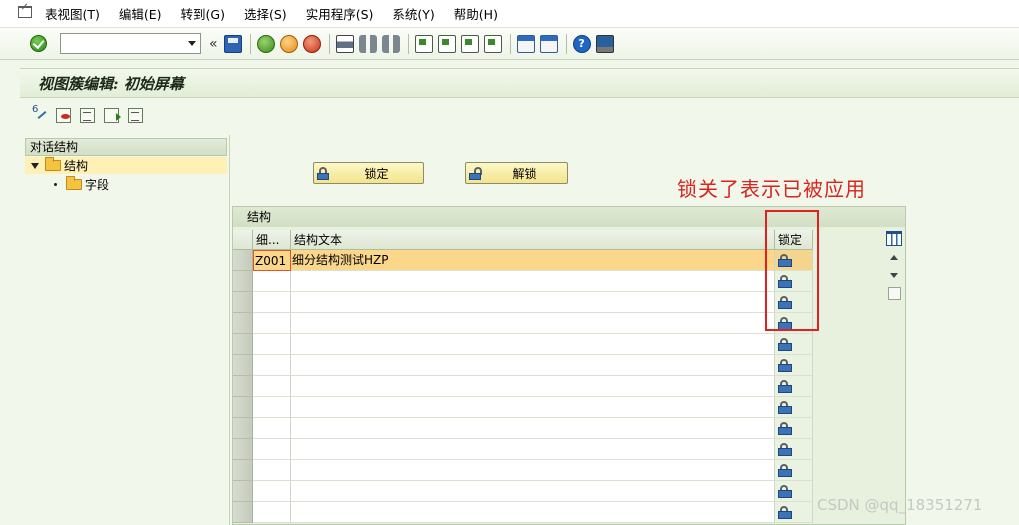 The image size is (1019, 525). I want to click on collapse-chevron-icon: «, so click(213, 44).